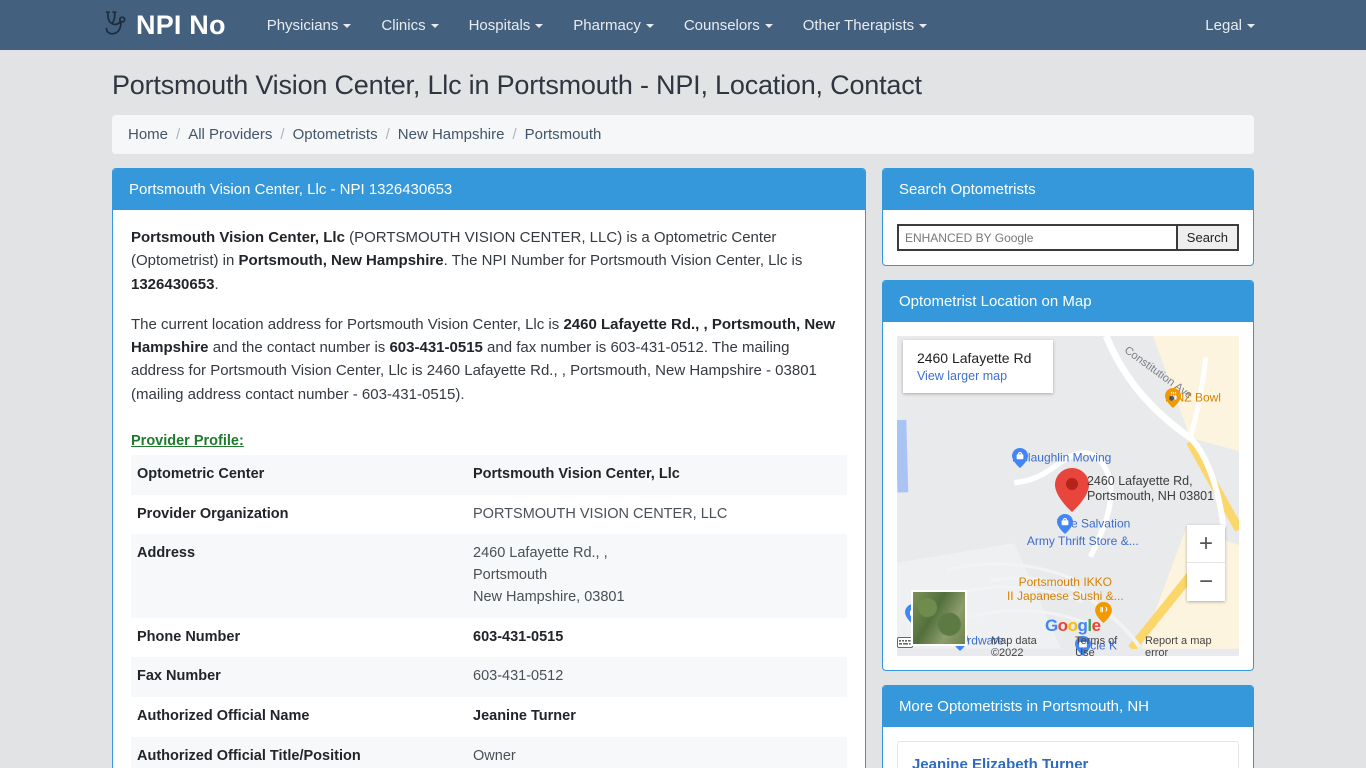 Image resolution: width=1366 pixels, height=768 pixels. I want to click on provider-profile-heading: Provider Profile:, so click(187, 440).